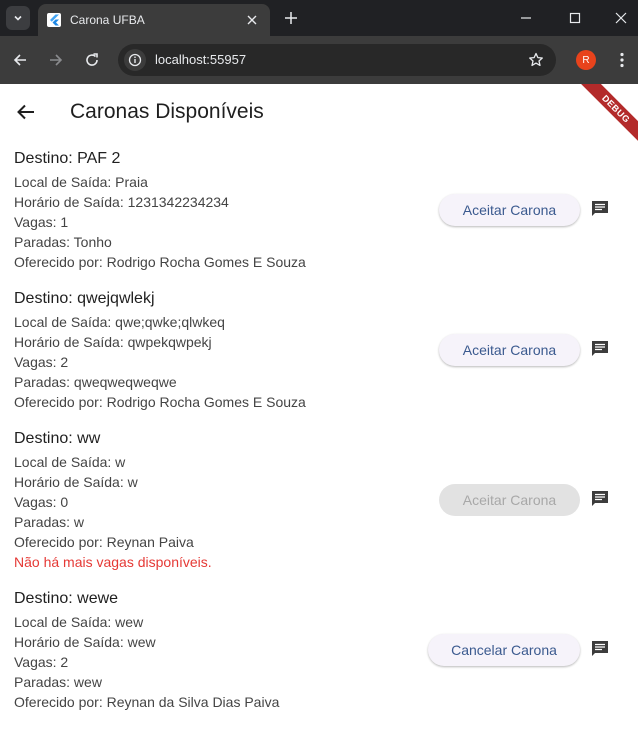 Image resolution: width=638 pixels, height=731 pixels. Describe the element at coordinates (135, 60) in the screenshot. I see `site-info-icon` at that location.